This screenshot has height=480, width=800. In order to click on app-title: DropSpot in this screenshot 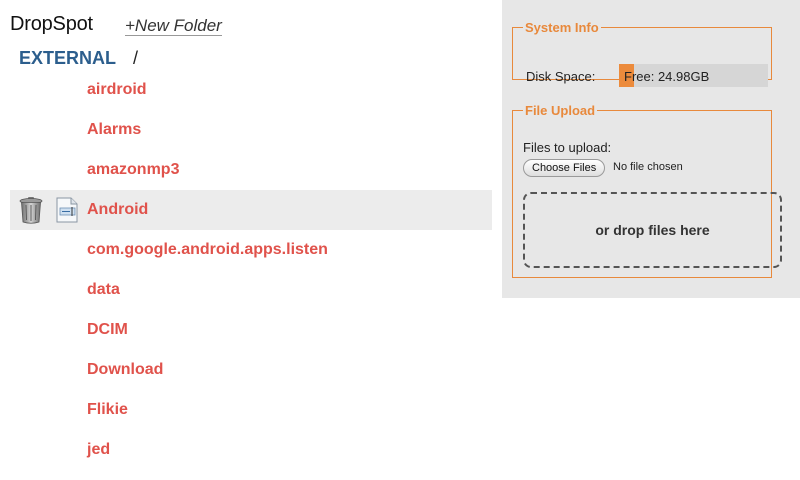, I will do `click(51, 24)`.